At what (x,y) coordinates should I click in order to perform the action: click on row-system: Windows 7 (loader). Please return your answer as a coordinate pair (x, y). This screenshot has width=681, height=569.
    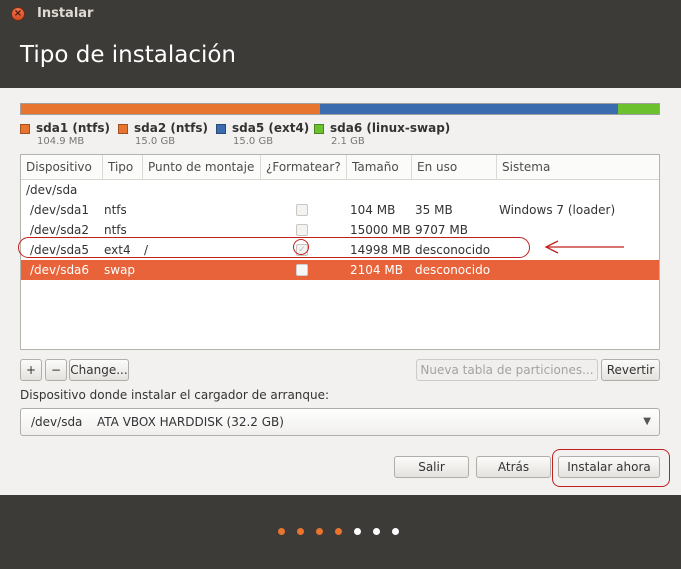
    Looking at the image, I should click on (557, 210).